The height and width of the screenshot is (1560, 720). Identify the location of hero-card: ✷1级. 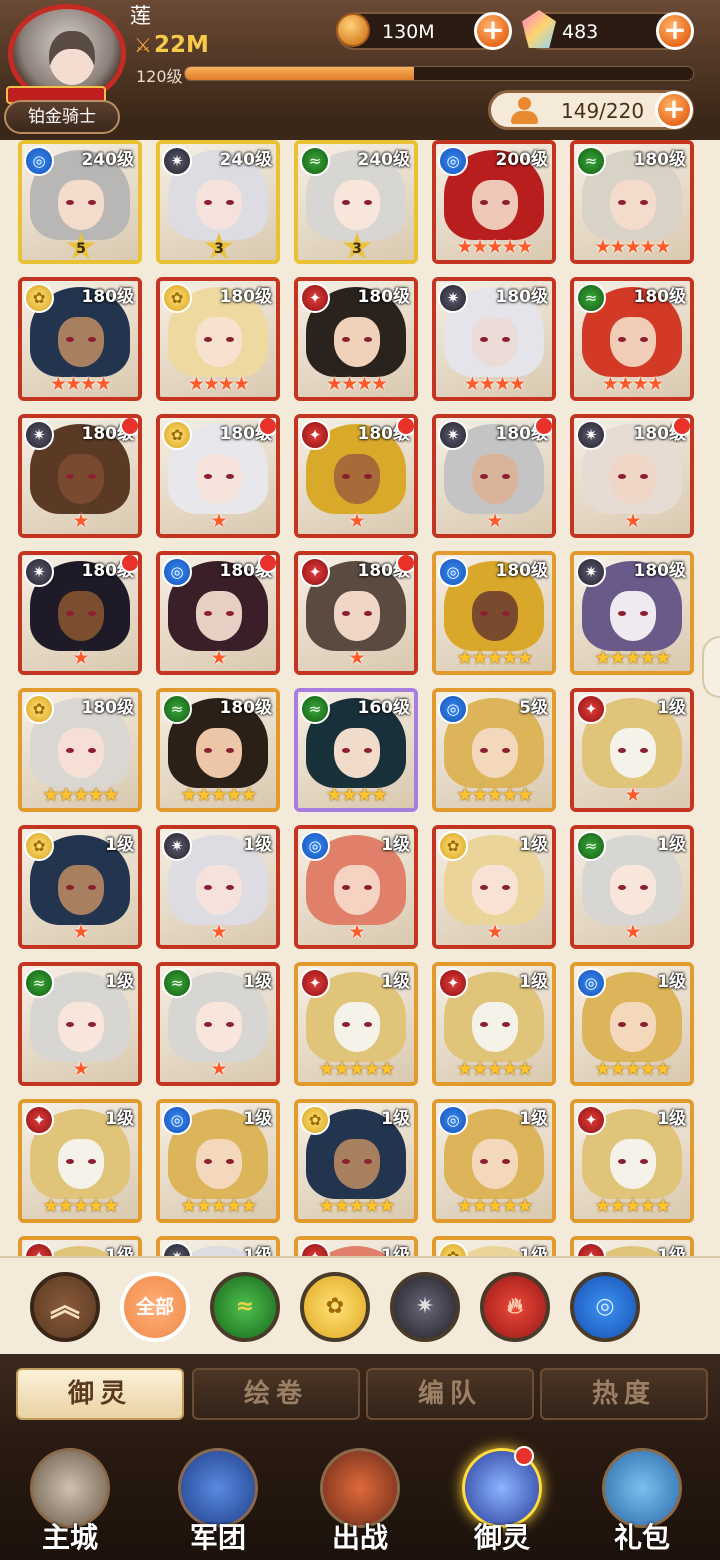
(218, 1246).